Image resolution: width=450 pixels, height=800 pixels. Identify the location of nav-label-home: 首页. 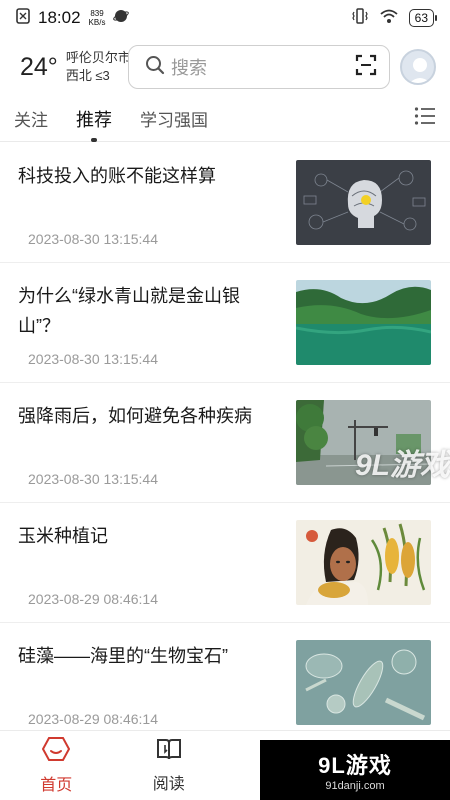
(56, 785).